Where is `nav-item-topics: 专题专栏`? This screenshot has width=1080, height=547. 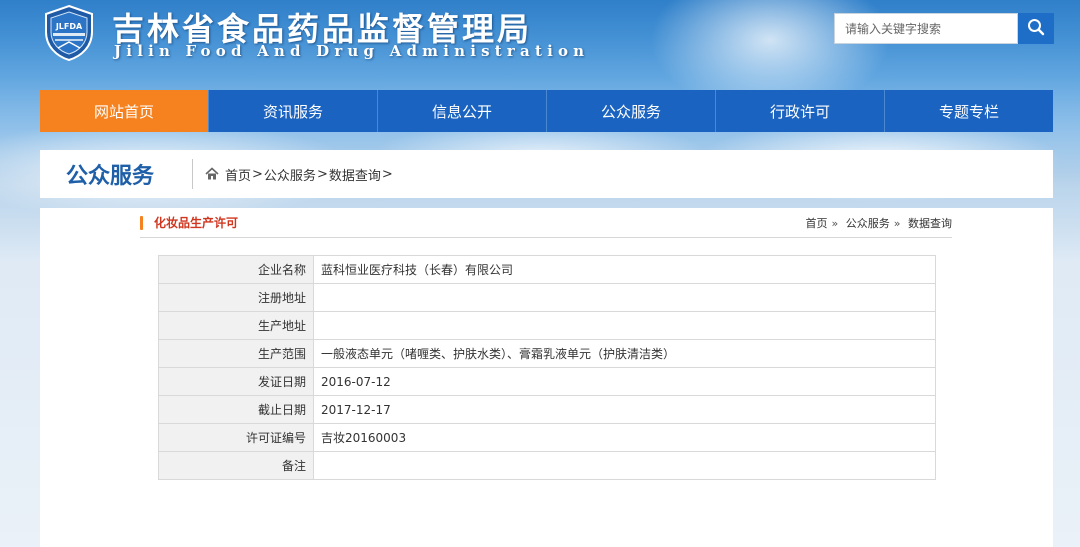
nav-item-topics: 专题专栏 is located at coordinates (969, 111).